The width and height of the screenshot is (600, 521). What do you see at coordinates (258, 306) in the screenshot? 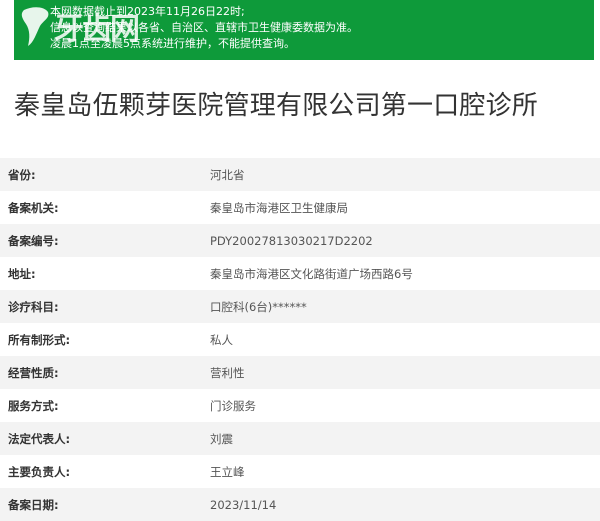
I see `field-value: 口腔科(6台)******` at bounding box center [258, 306].